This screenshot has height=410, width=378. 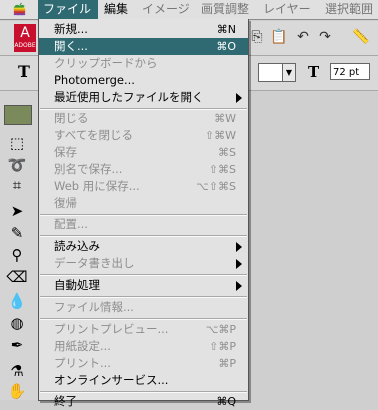 I want to click on menu-item-new: 新規... ⌘N, so click(x=143, y=29).